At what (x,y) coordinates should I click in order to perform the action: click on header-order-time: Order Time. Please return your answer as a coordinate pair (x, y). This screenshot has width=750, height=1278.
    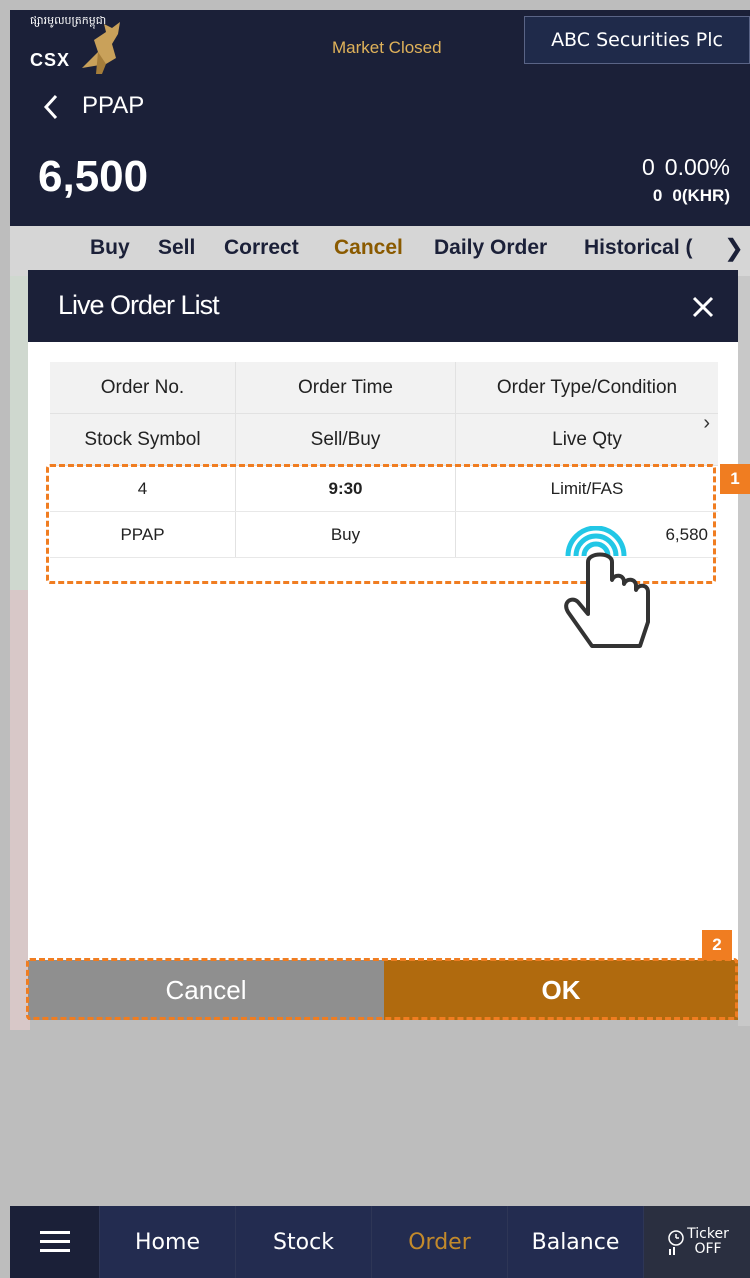
    Looking at the image, I should click on (346, 387).